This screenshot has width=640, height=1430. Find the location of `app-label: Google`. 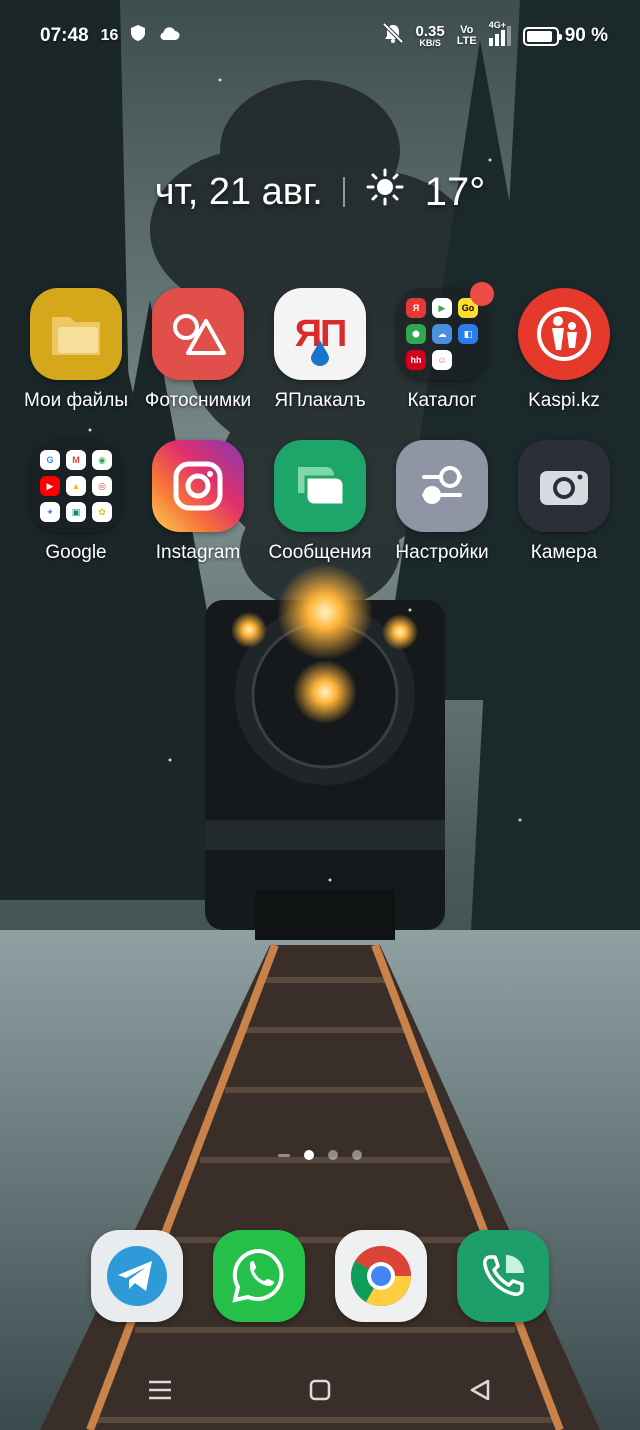

app-label: Google is located at coordinates (76, 552).